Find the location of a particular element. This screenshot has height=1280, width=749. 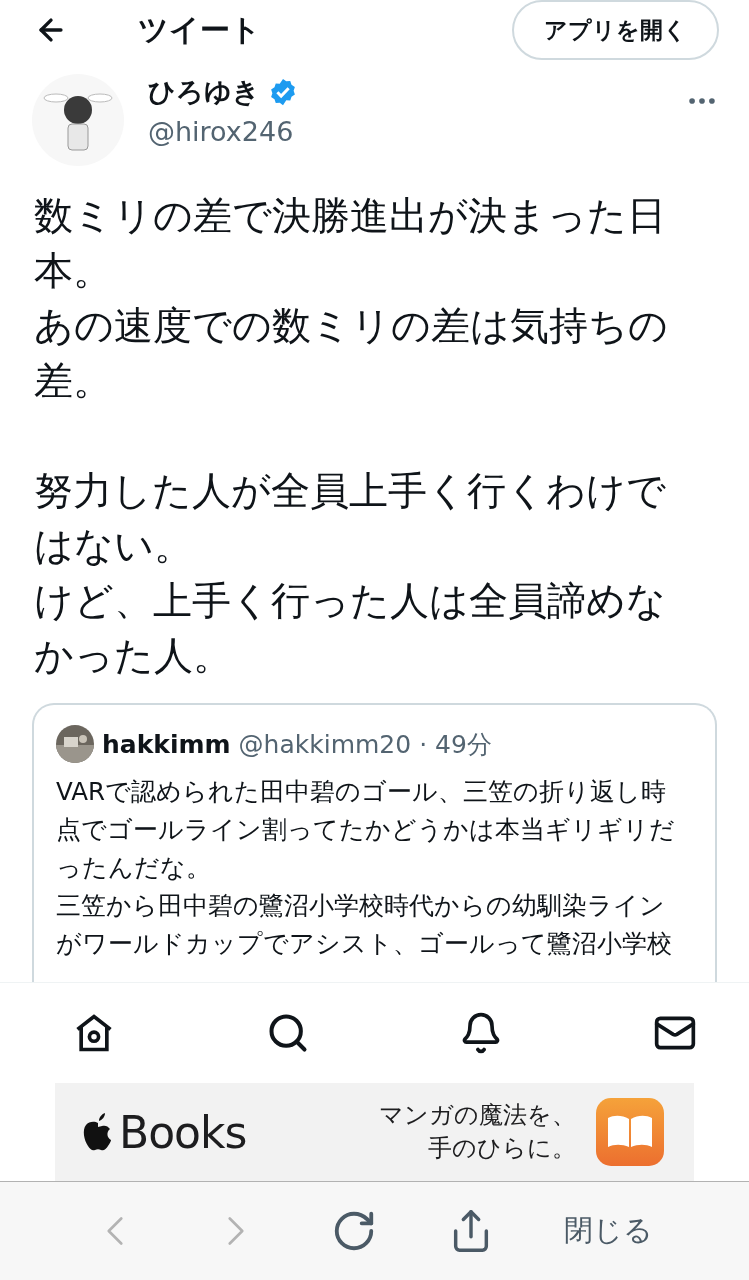

close-button: 閉じる is located at coordinates (608, 1231).